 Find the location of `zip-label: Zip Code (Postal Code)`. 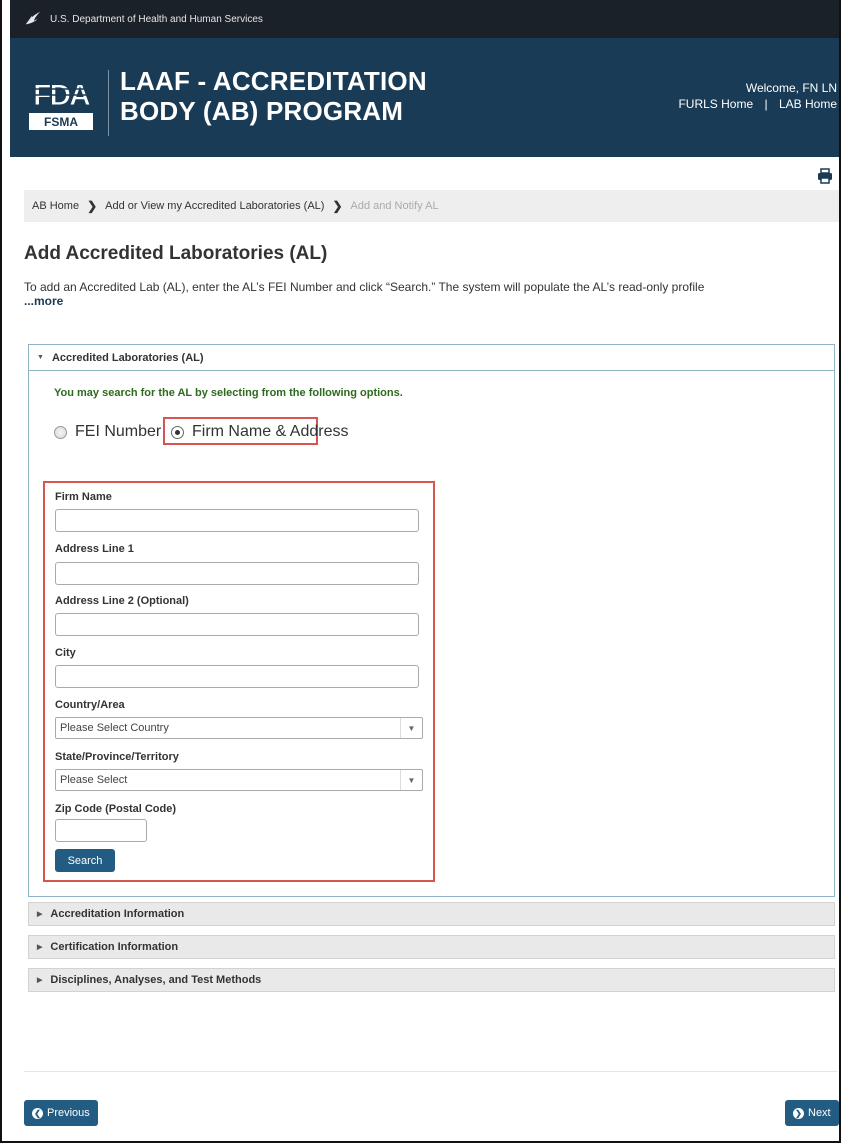

zip-label: Zip Code (Postal Code) is located at coordinates (115, 809).